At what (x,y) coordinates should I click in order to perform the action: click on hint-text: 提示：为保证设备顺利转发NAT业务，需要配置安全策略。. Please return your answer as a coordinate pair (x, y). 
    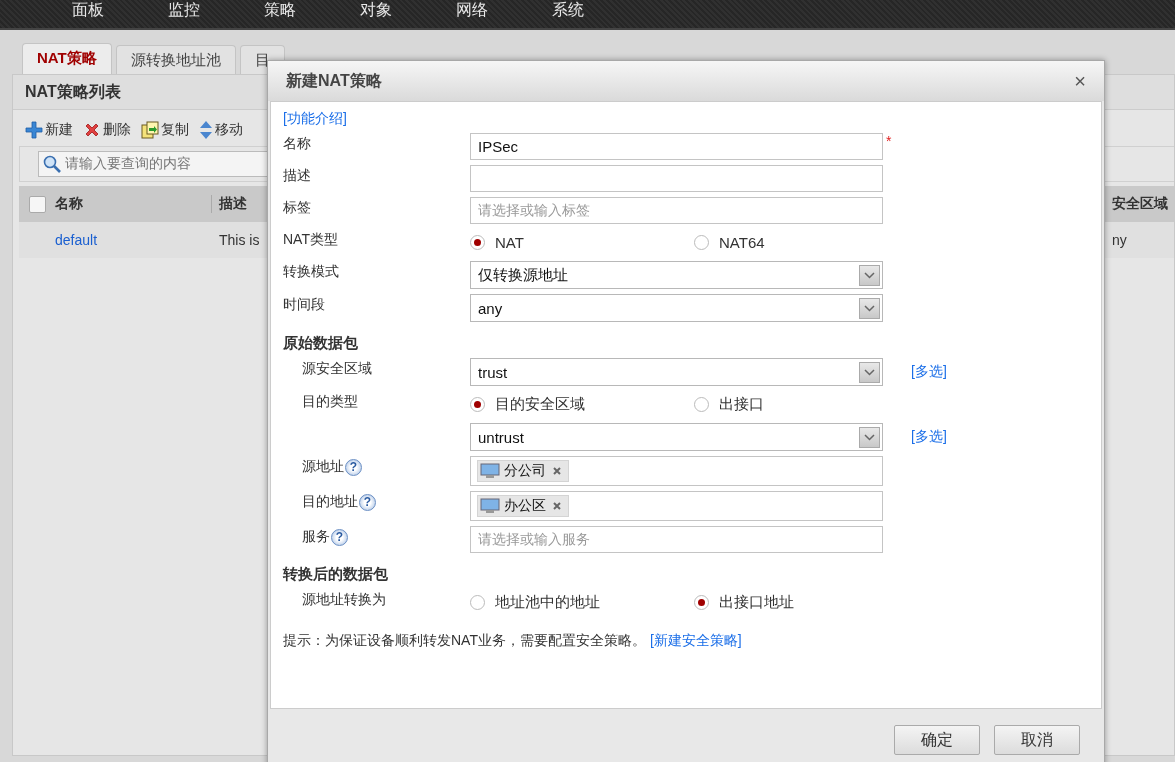
    Looking at the image, I should click on (464, 641).